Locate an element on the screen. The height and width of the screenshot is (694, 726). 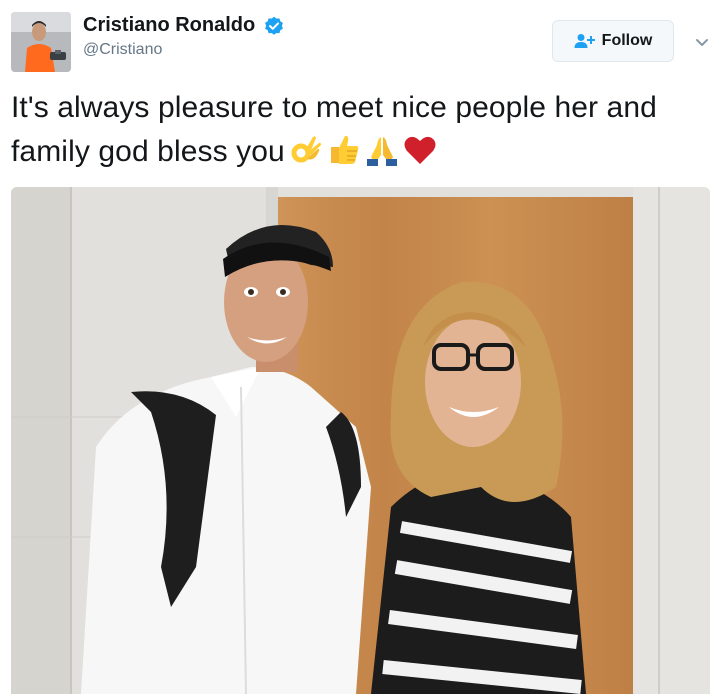
red-heart-emoji is located at coordinates (420, 150).